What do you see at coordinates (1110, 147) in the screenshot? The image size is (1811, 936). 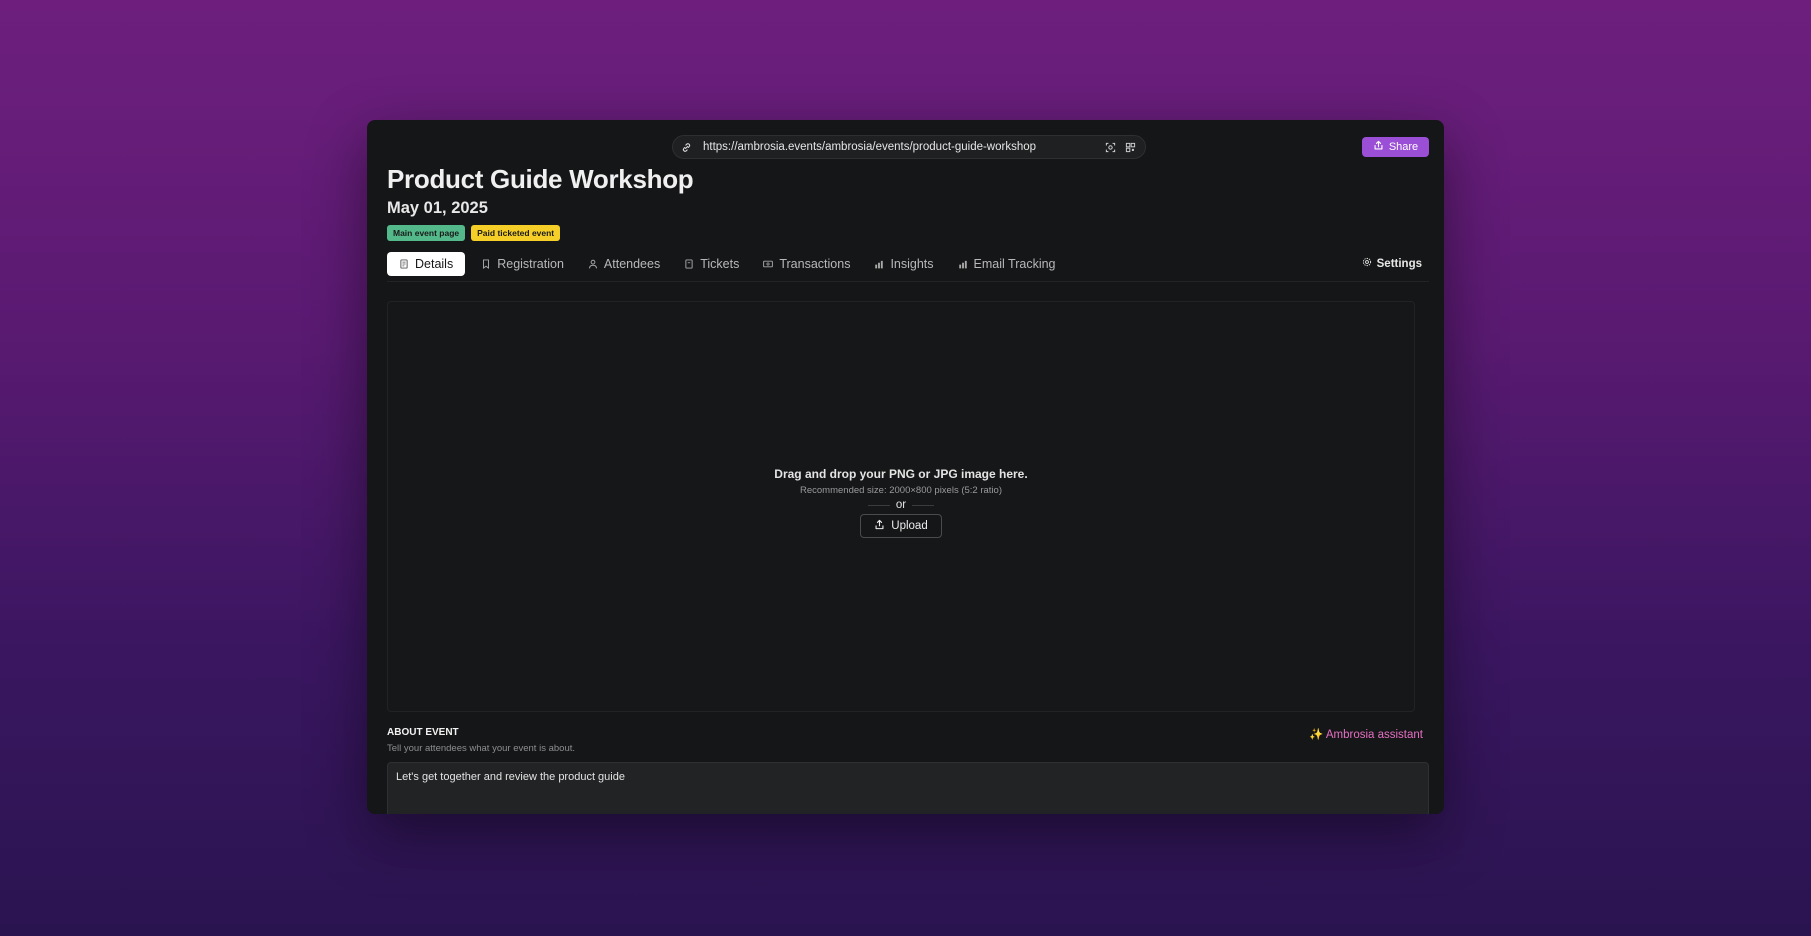 I see `scan-icon` at bounding box center [1110, 147].